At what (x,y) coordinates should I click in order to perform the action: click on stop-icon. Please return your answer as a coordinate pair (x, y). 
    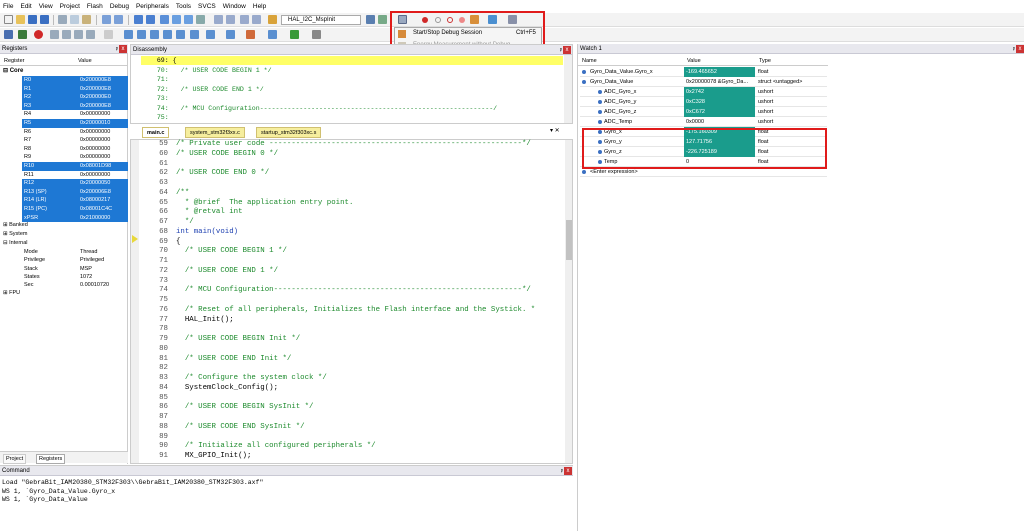
    Looking at the image, I should click on (38, 34).